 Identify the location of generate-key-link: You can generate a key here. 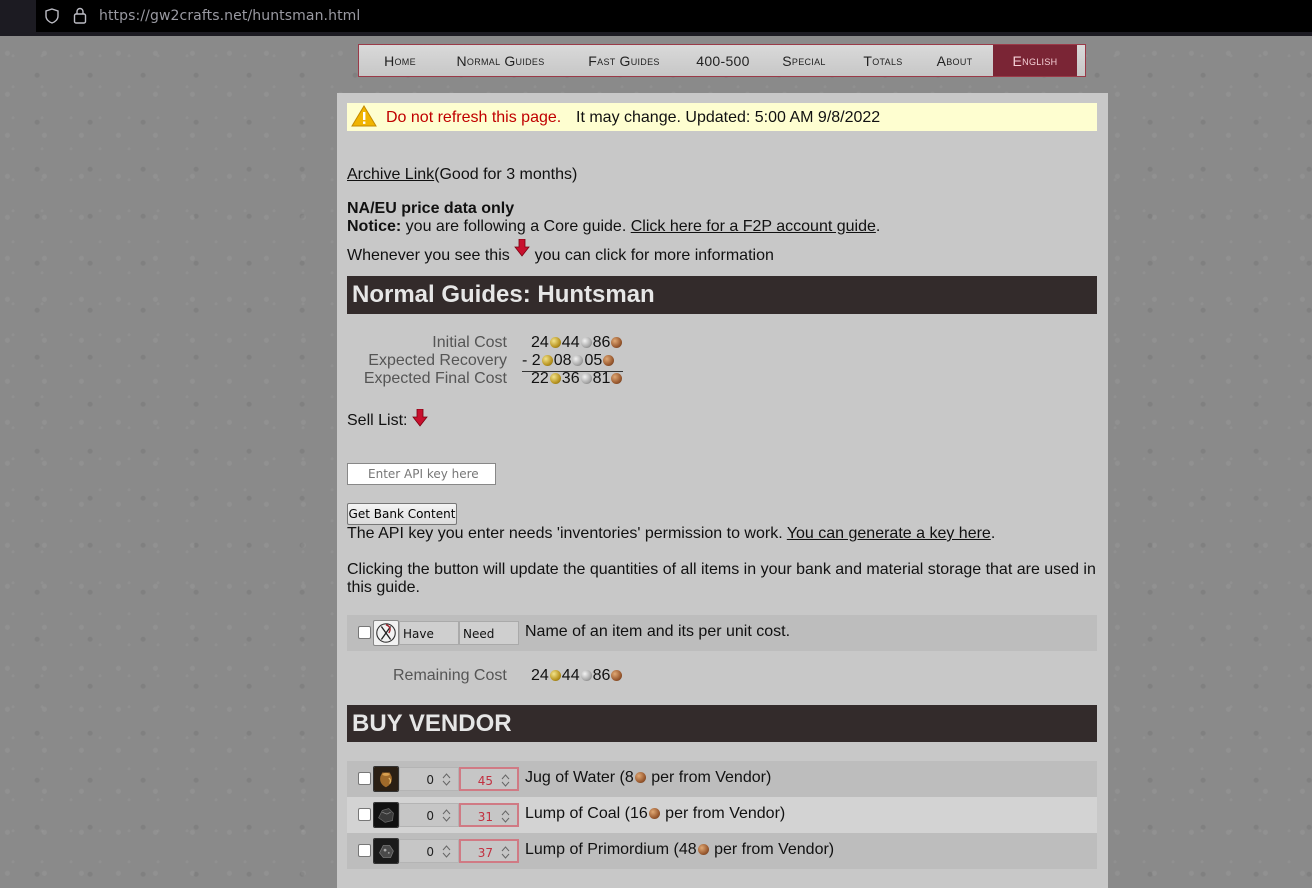
(889, 533).